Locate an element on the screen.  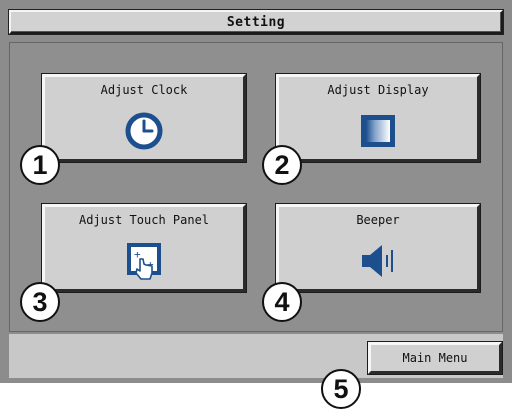
adjust-touch-panel-label: Adjust Touch Panel is located at coordinates (144, 220).